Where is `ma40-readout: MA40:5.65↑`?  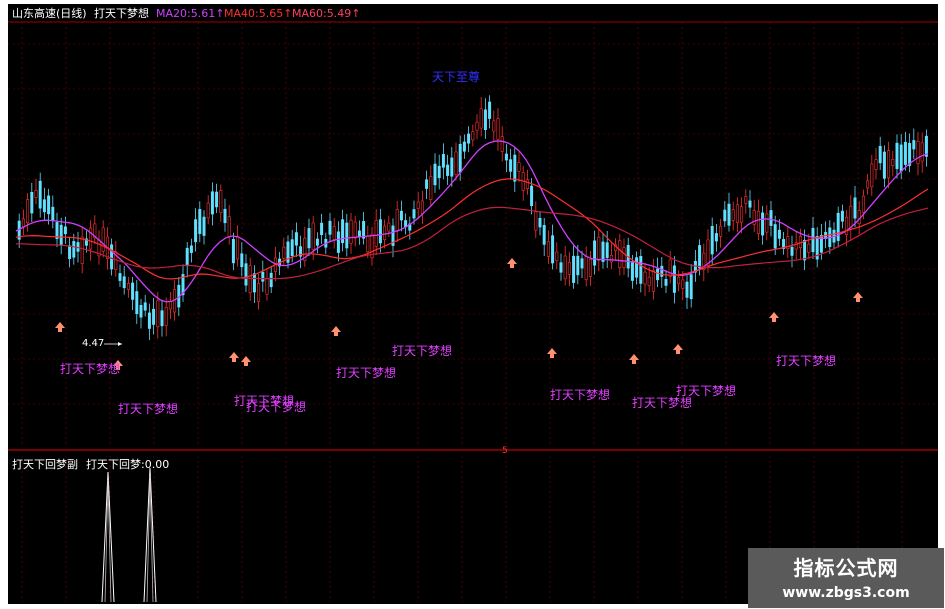
ma40-readout: MA40:5.65↑ is located at coordinates (258, 13).